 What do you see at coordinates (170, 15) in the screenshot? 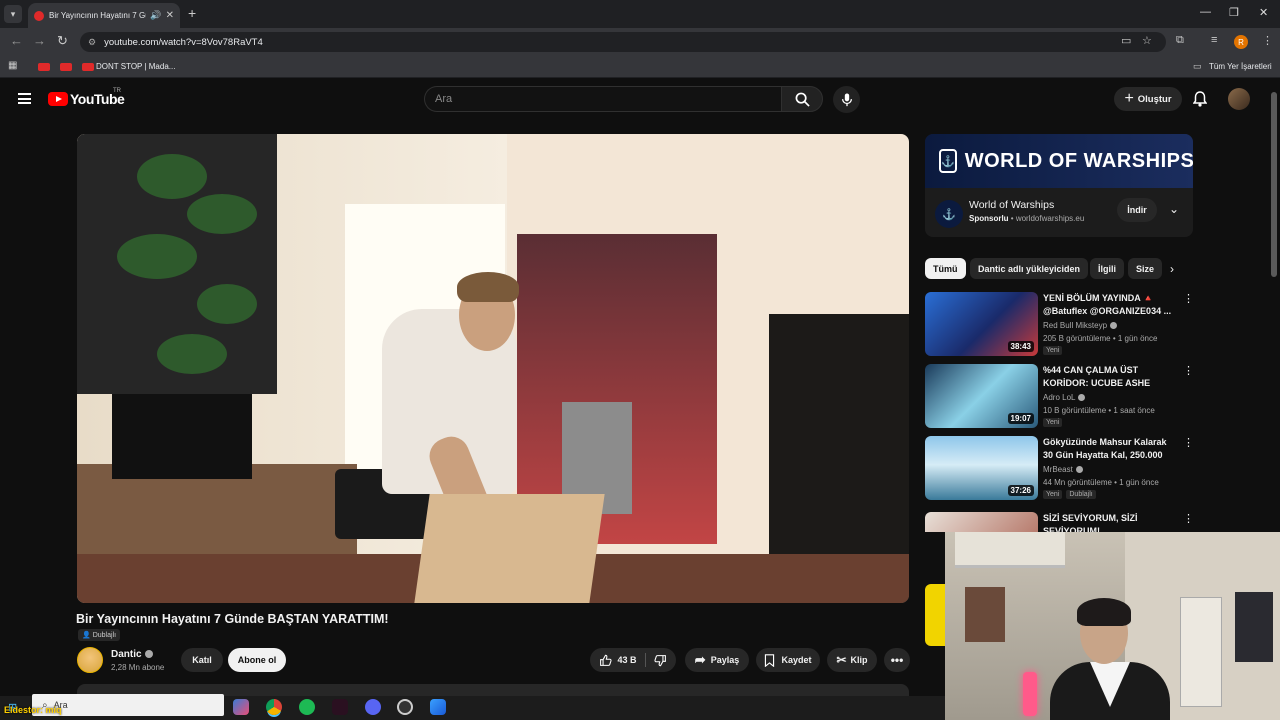
I see `close-tab-icon: ✕` at bounding box center [170, 15].